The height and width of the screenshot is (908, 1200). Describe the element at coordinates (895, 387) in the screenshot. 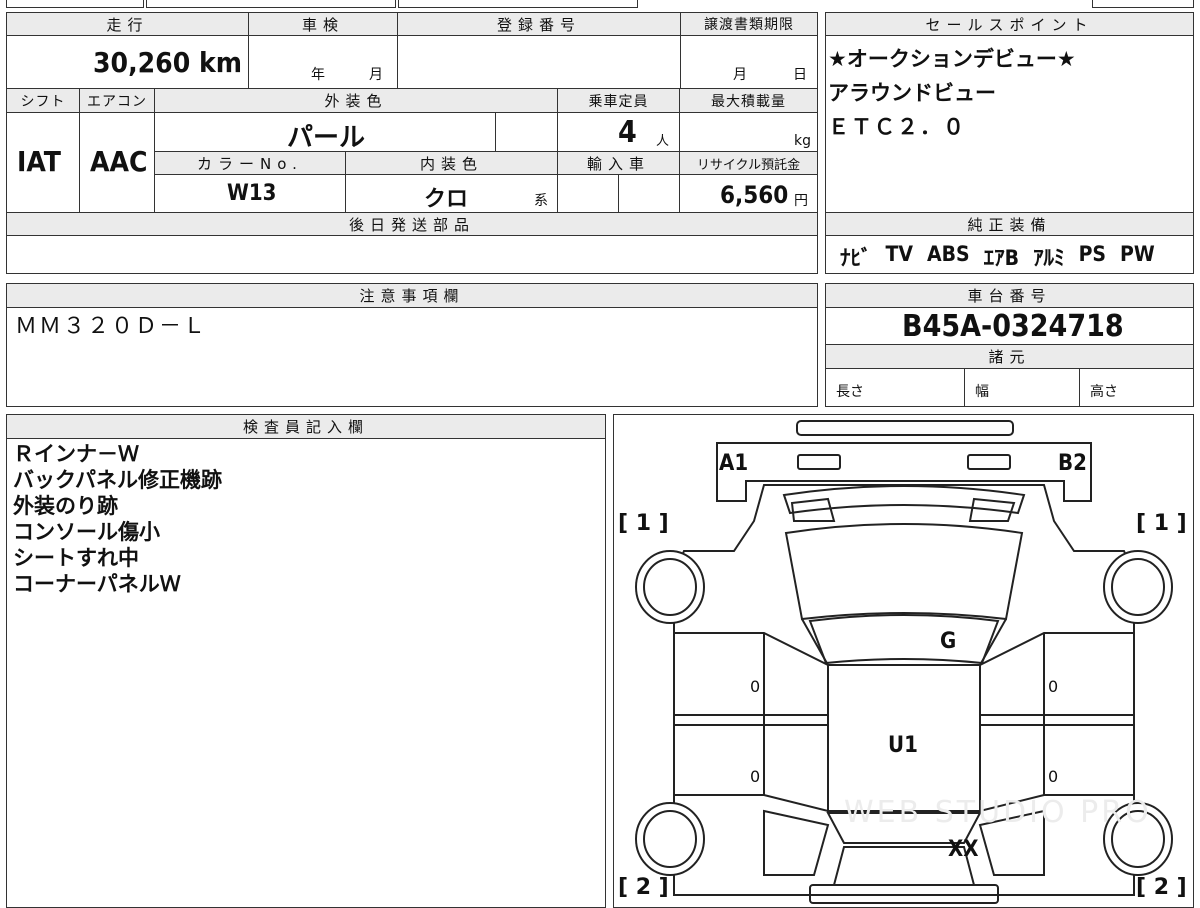

I see `length-cell: 長さ` at that location.